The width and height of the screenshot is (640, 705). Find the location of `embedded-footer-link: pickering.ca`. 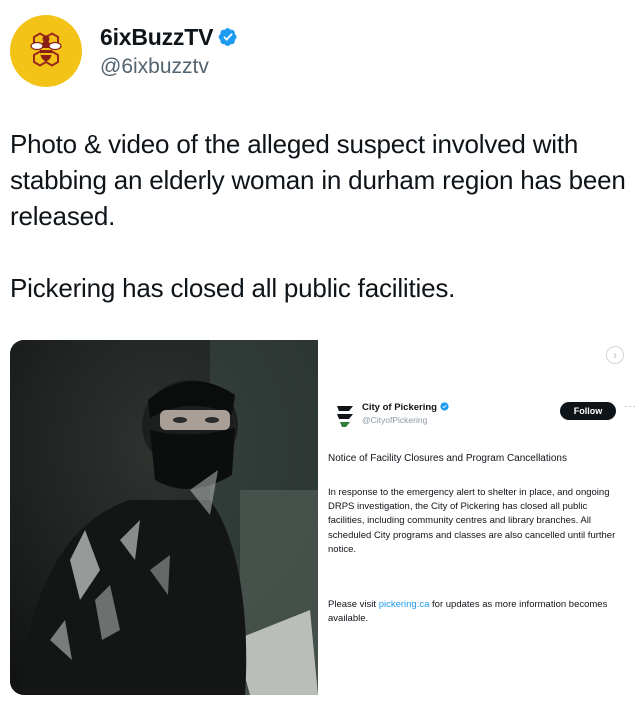

embedded-footer-link: pickering.ca is located at coordinates (404, 604).